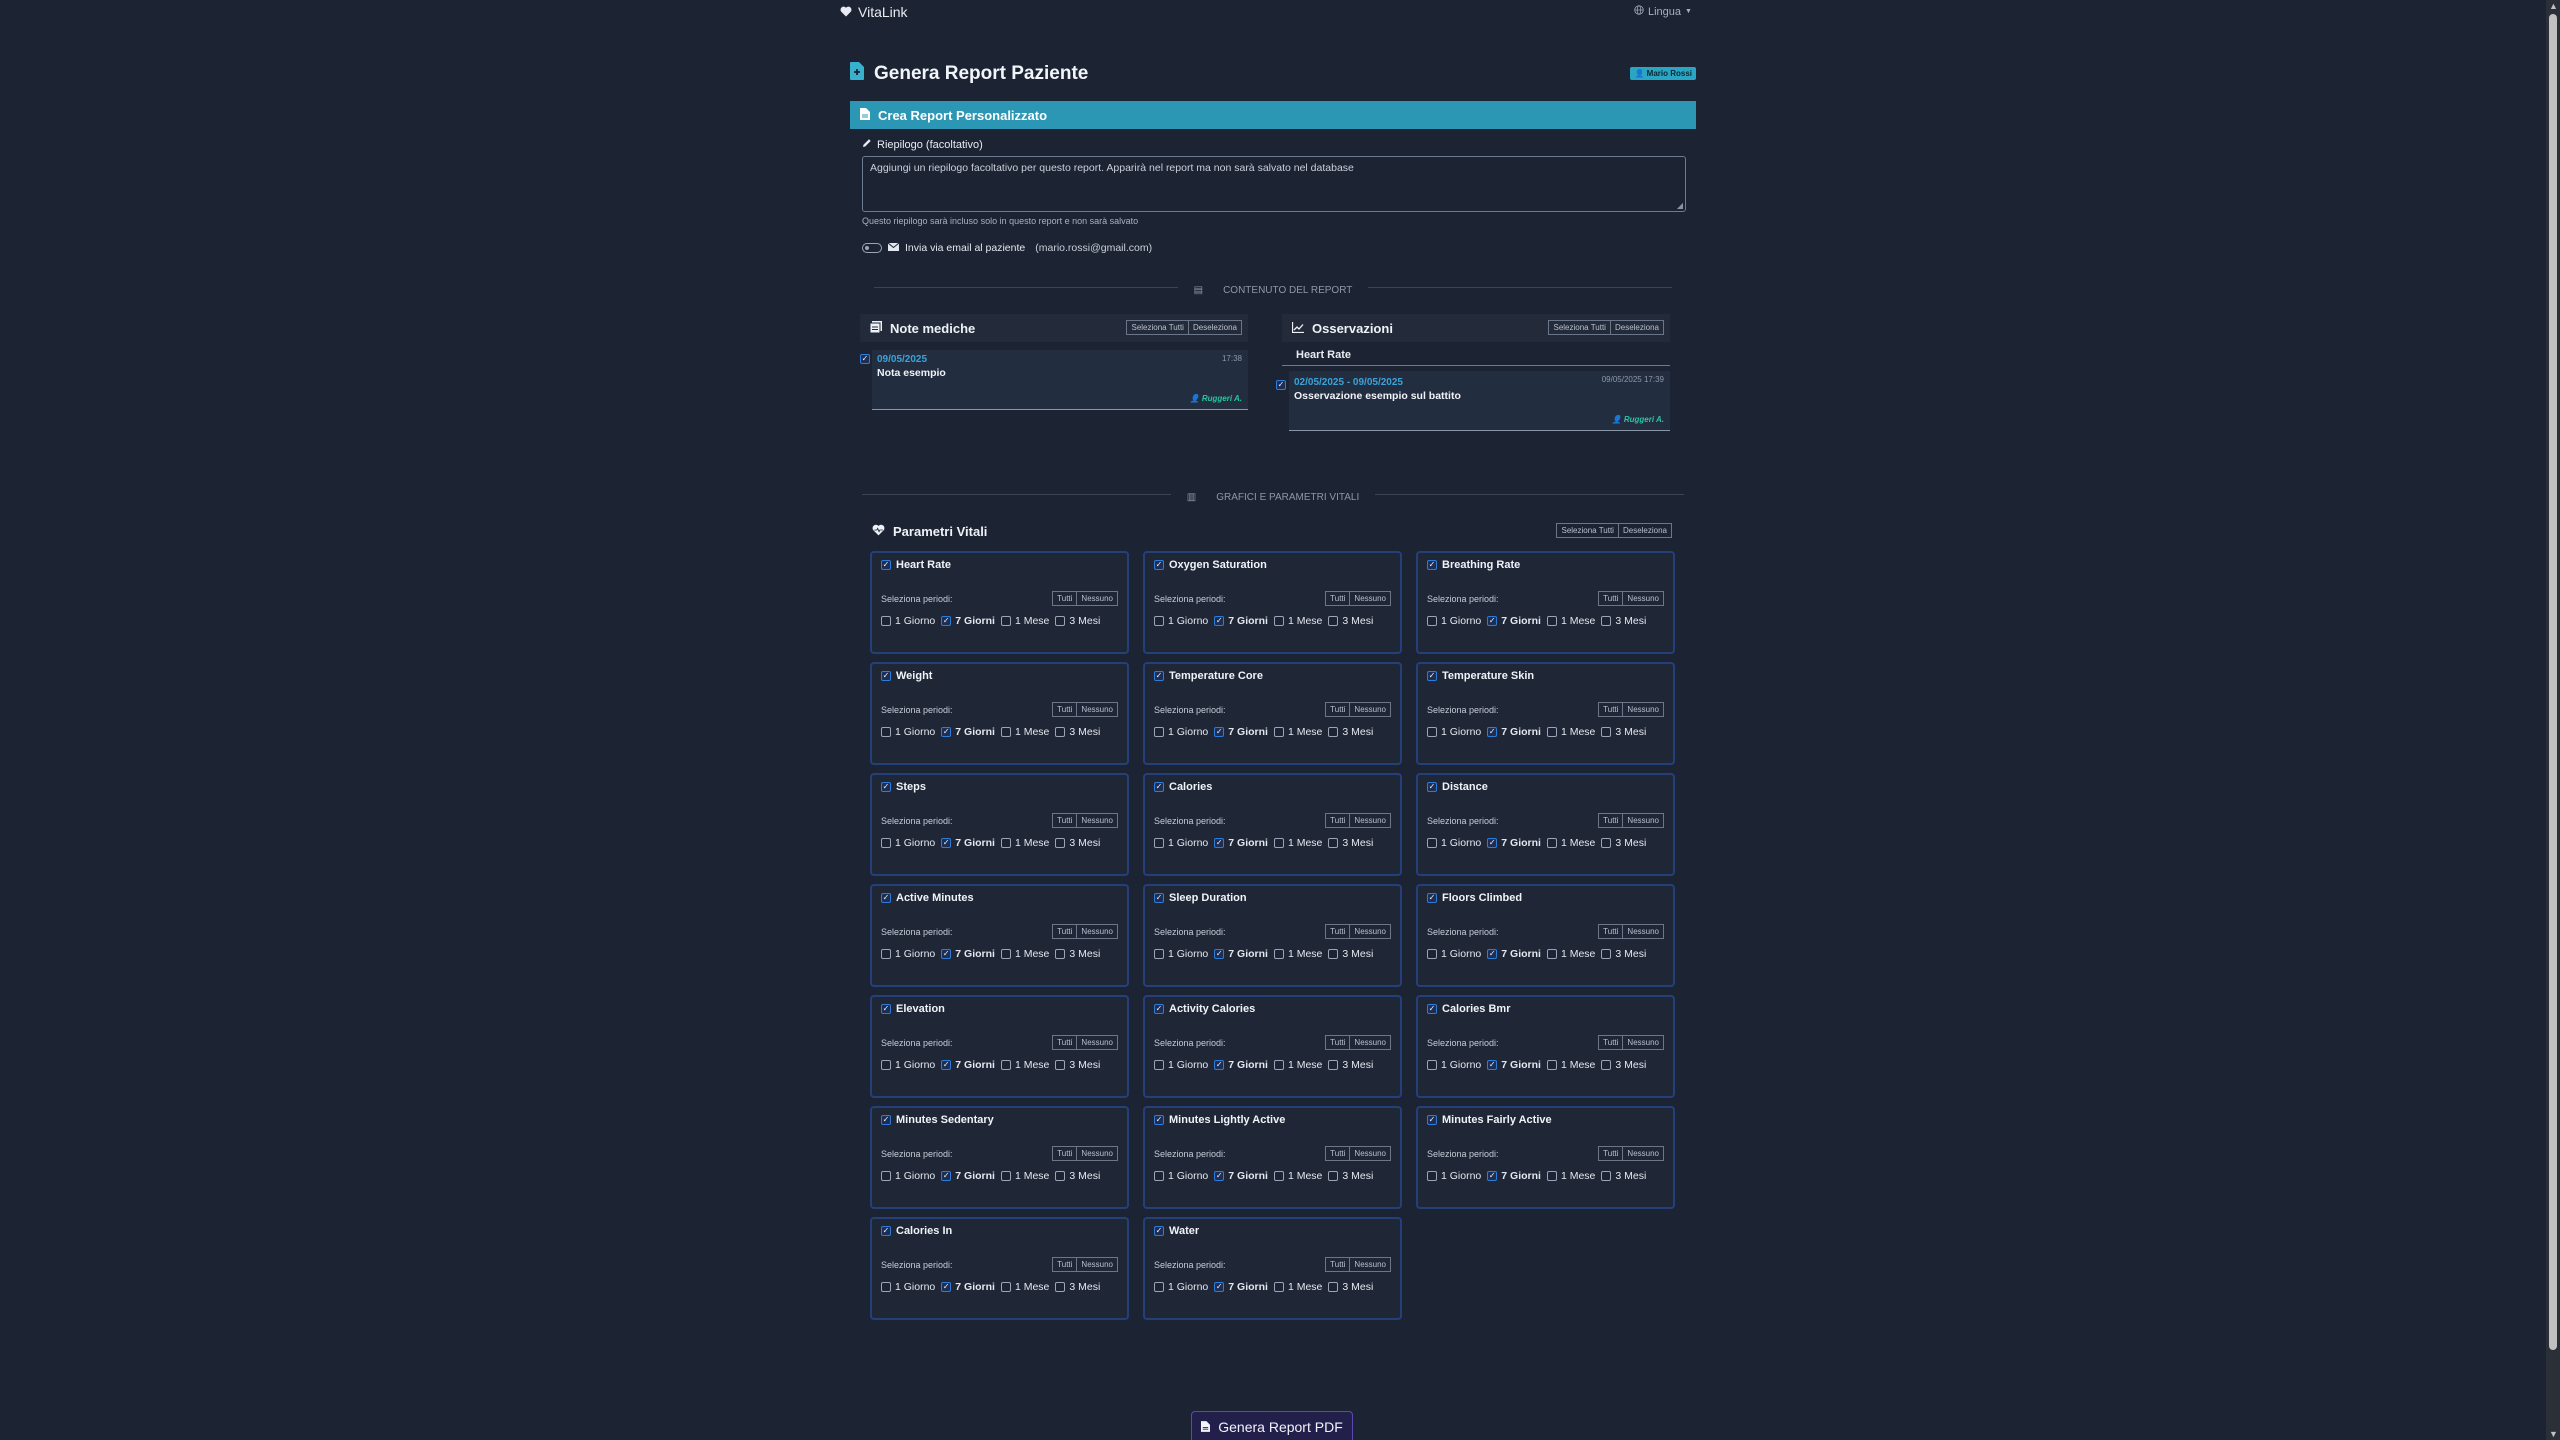 The height and width of the screenshot is (1440, 2560). What do you see at coordinates (1281, 385) in the screenshot?
I see `observation-checkbox: ✓` at bounding box center [1281, 385].